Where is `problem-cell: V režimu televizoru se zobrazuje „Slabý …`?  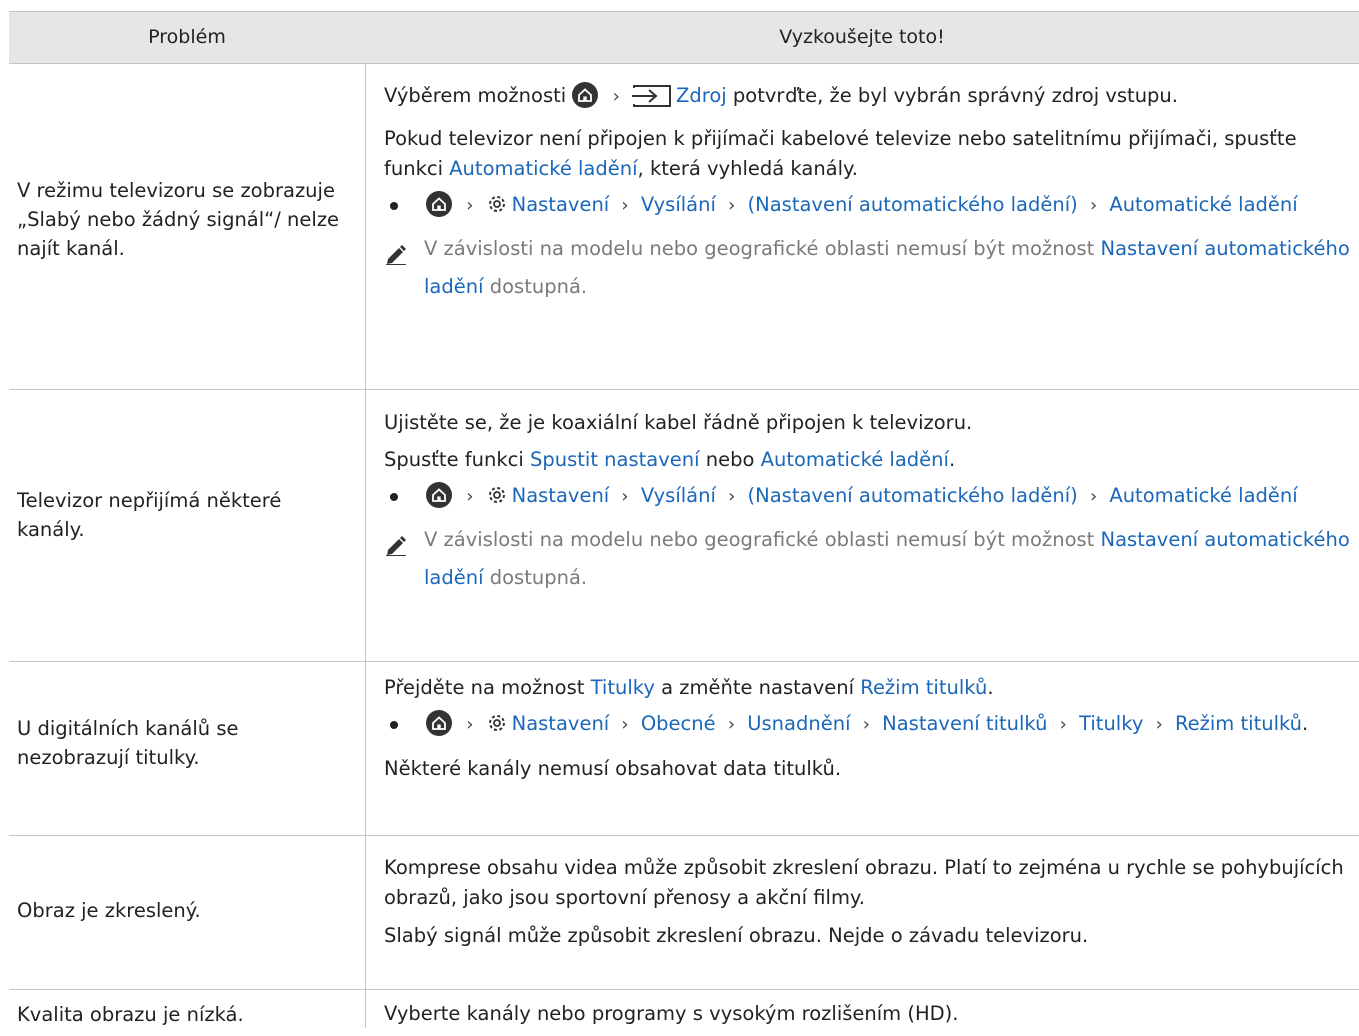 problem-cell: V režimu televizoru se zobrazuje „Slabý … is located at coordinates (178, 219).